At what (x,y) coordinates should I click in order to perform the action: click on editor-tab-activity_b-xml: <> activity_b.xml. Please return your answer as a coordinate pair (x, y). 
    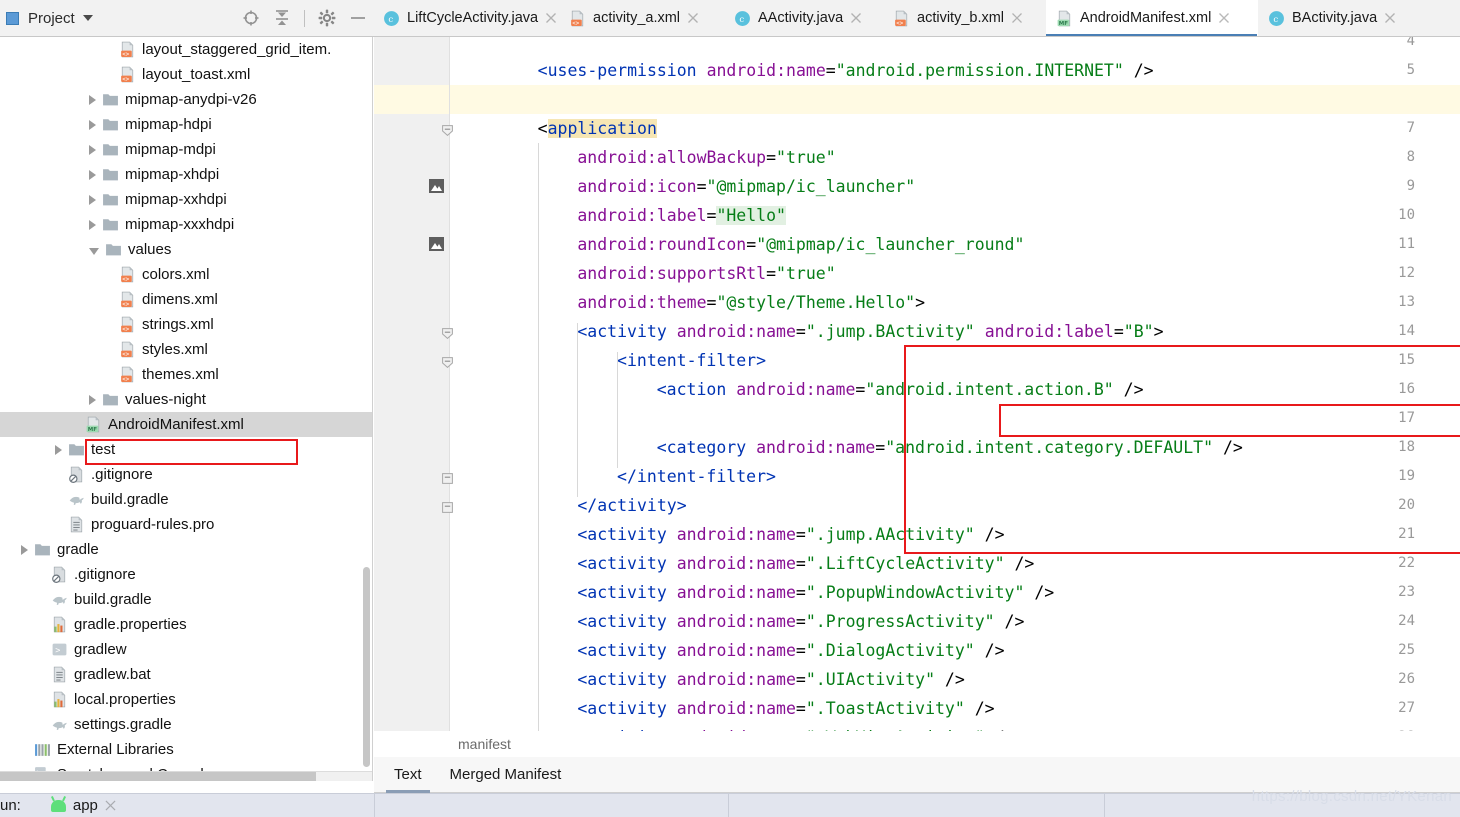
    Looking at the image, I should click on (964, 18).